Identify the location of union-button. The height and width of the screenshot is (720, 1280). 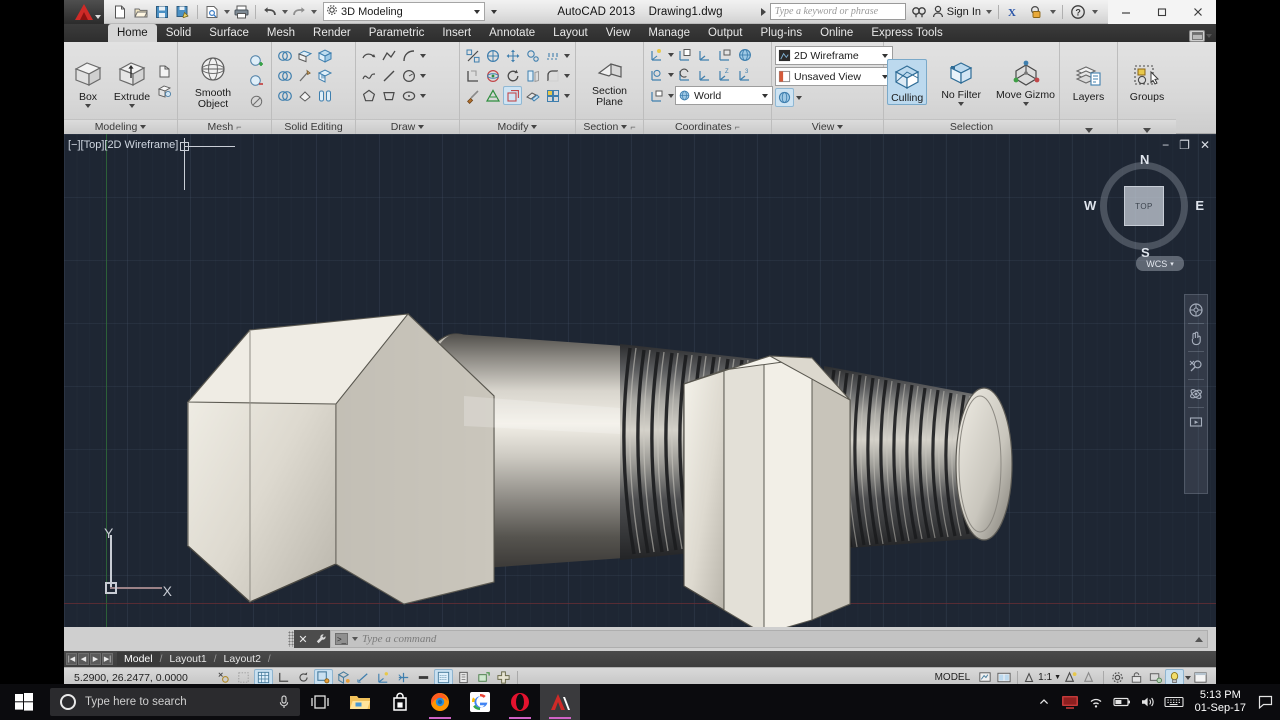
(284, 55).